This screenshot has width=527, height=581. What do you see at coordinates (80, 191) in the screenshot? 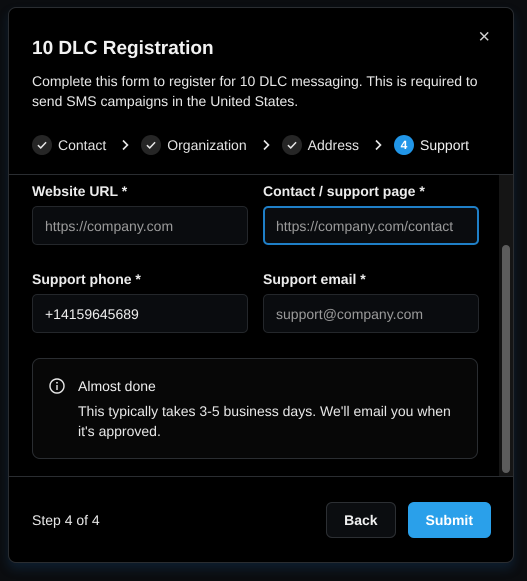
I see `field-label: Website URL *` at bounding box center [80, 191].